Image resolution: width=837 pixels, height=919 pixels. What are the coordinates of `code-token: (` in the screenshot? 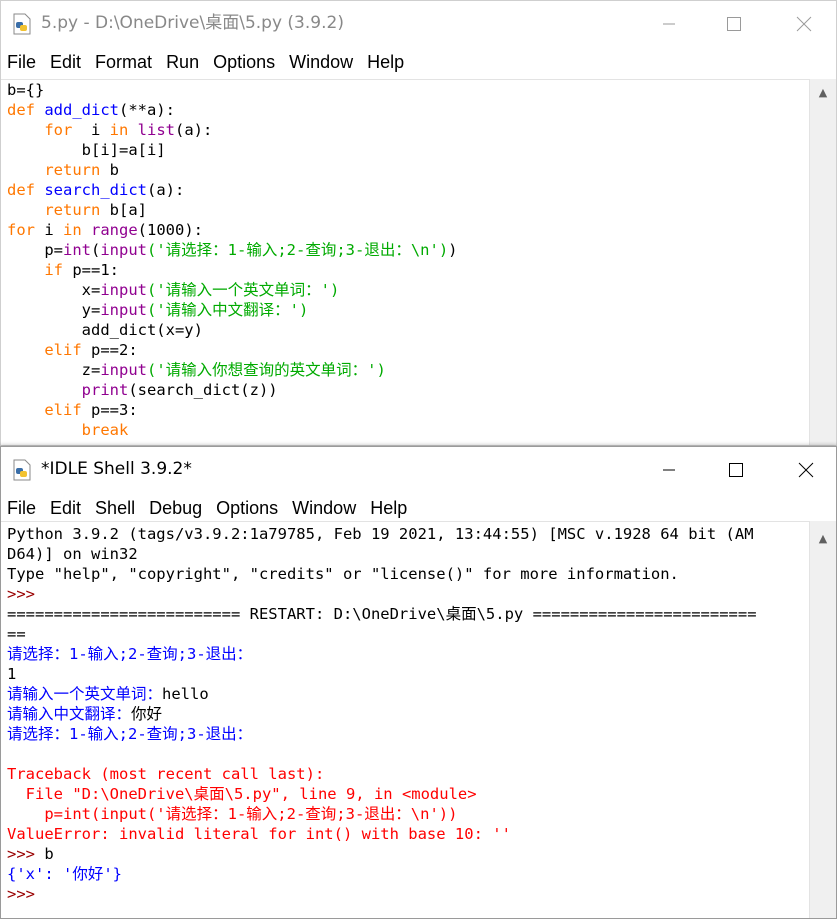 It's located at (96, 250).